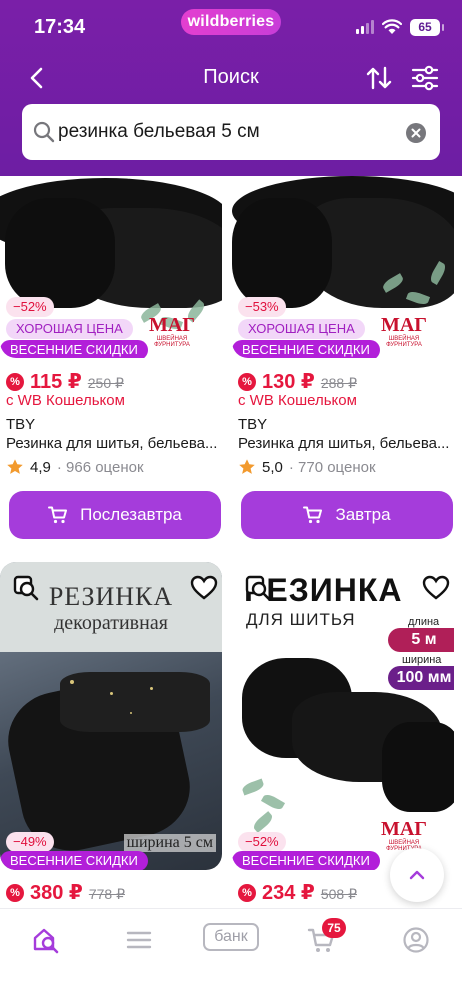 The image size is (462, 1000). I want to click on nav-bar: Поиск, so click(231, 78).